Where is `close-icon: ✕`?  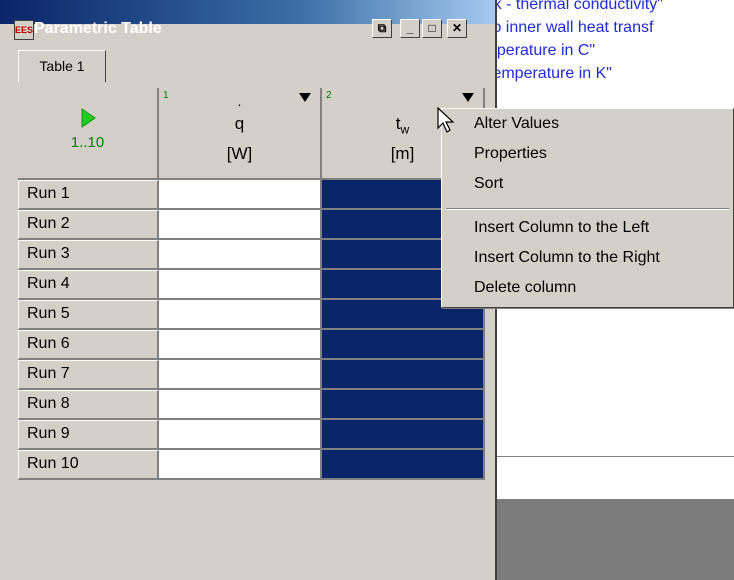
close-icon: ✕ is located at coordinates (457, 28).